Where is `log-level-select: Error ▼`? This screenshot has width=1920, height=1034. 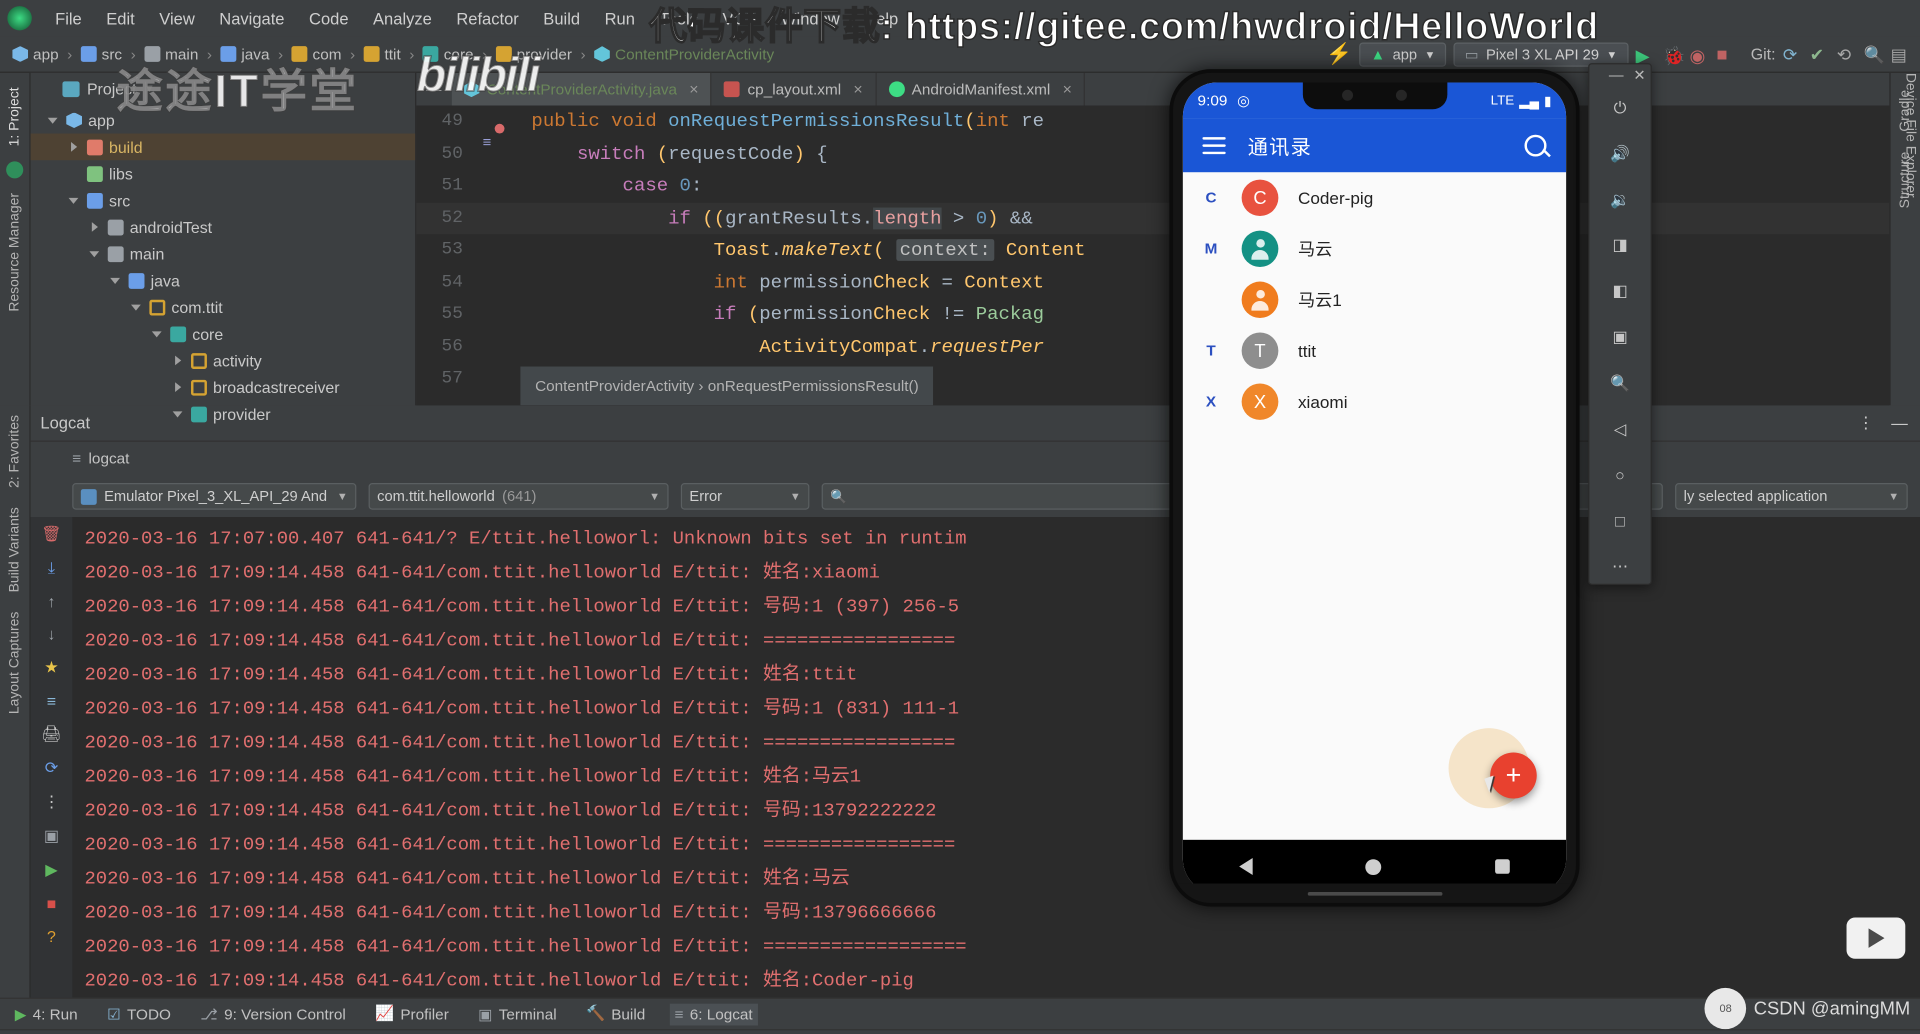 log-level-select: Error ▼ is located at coordinates (745, 496).